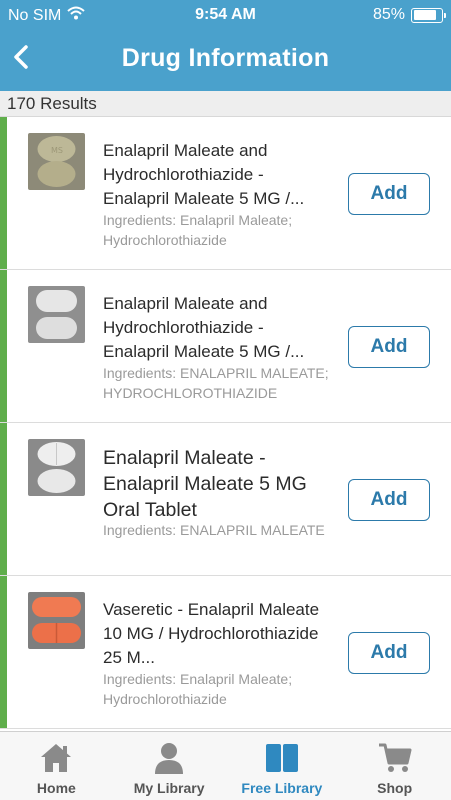 The height and width of the screenshot is (800, 451). I want to click on tab-label: Free Library, so click(282, 788).